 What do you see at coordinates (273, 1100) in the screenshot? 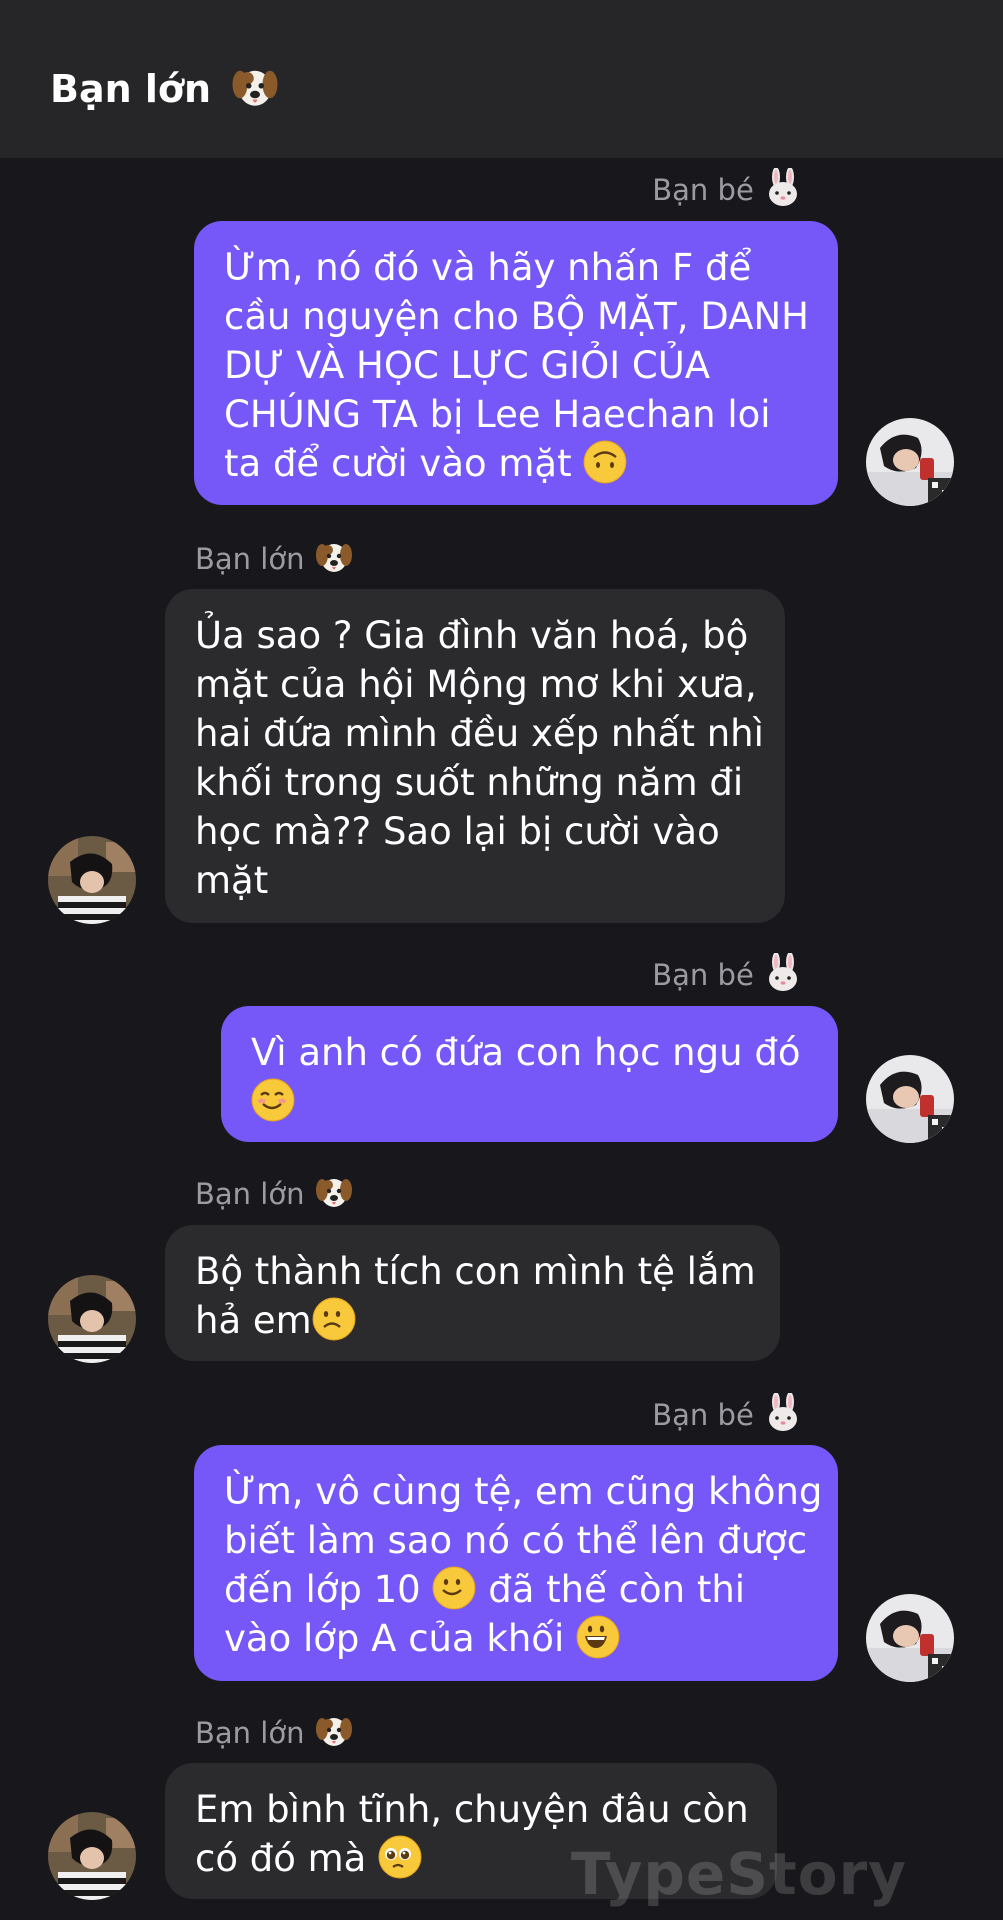
I see `smiling-face-icon` at bounding box center [273, 1100].